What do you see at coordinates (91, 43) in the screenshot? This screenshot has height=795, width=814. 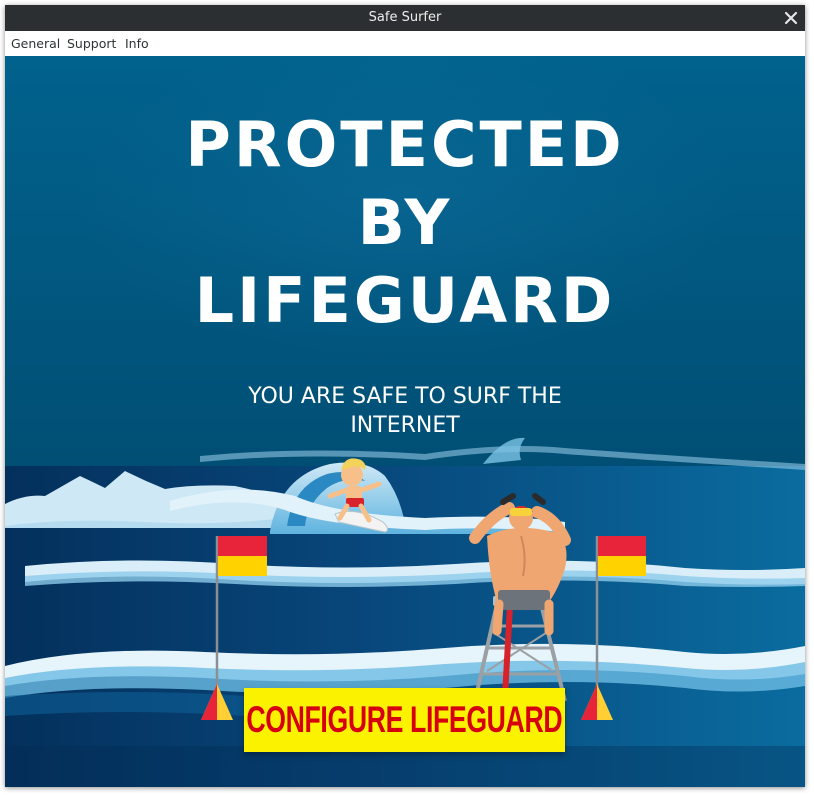 I see `menu-support: Support` at bounding box center [91, 43].